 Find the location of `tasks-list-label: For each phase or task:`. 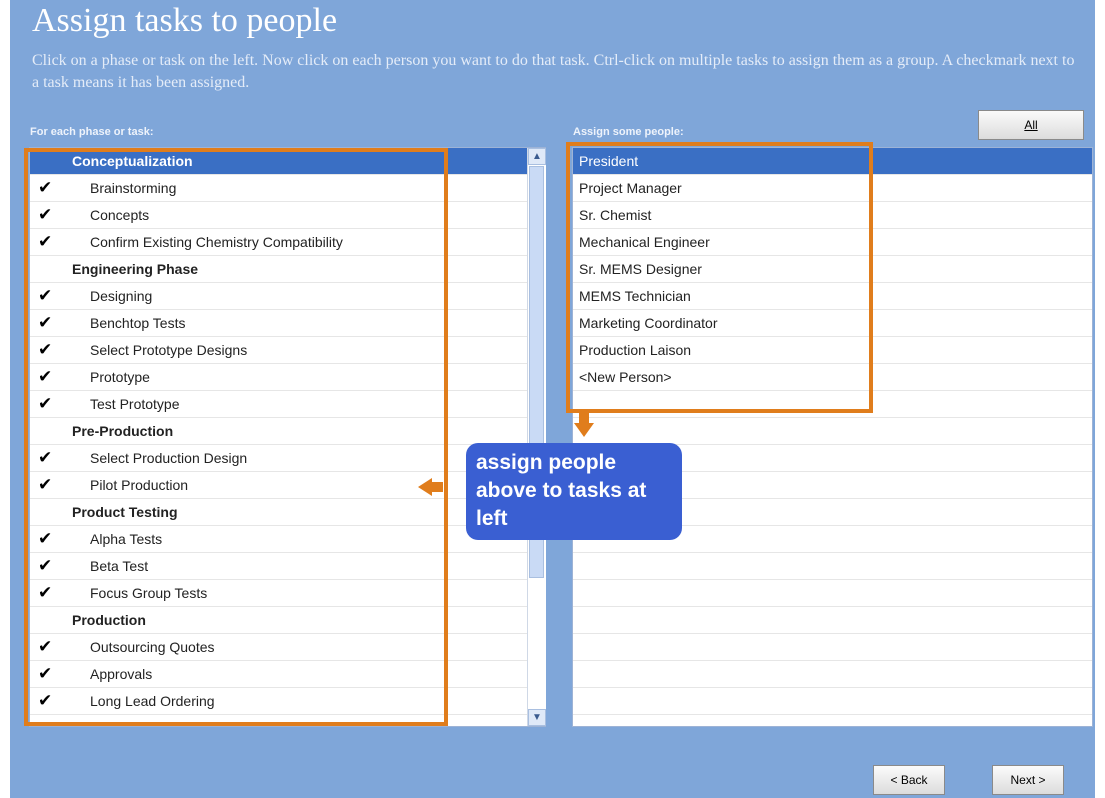

tasks-list-label: For each phase or task: is located at coordinates (92, 132).